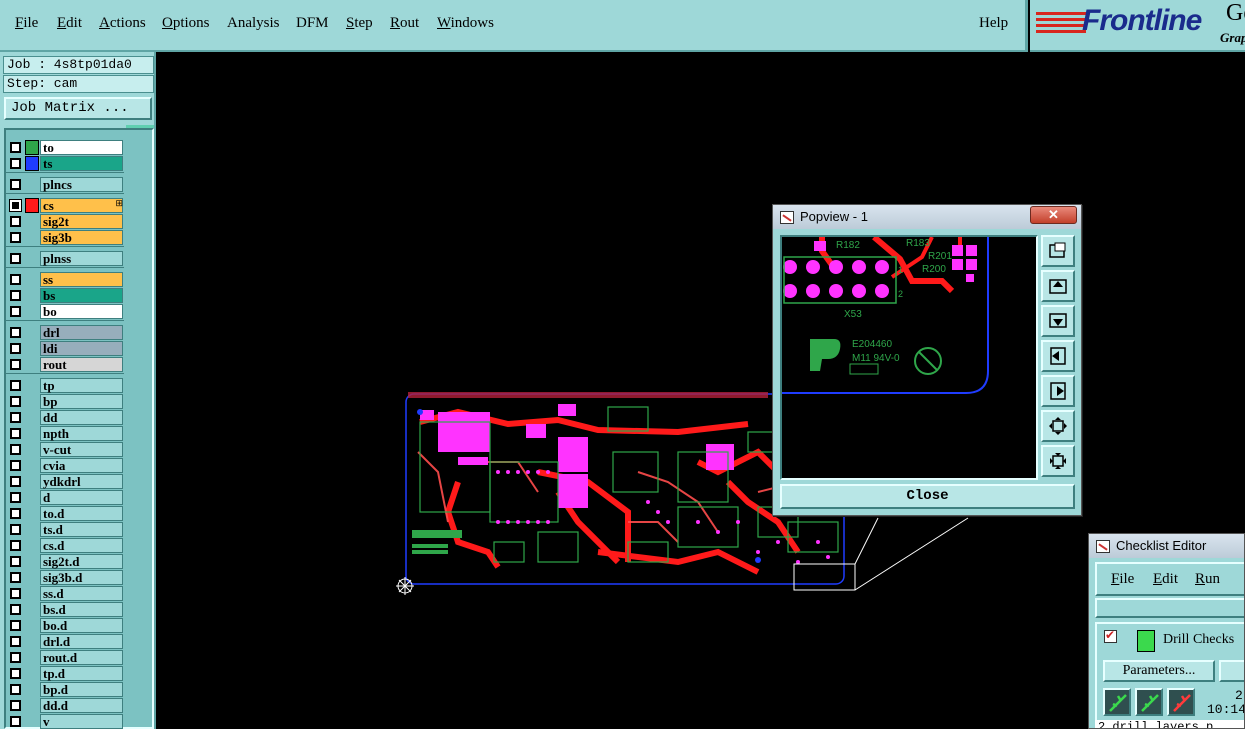  Describe the element at coordinates (253, 23) in the screenshot. I see `menu-analysis: Analysis` at that location.